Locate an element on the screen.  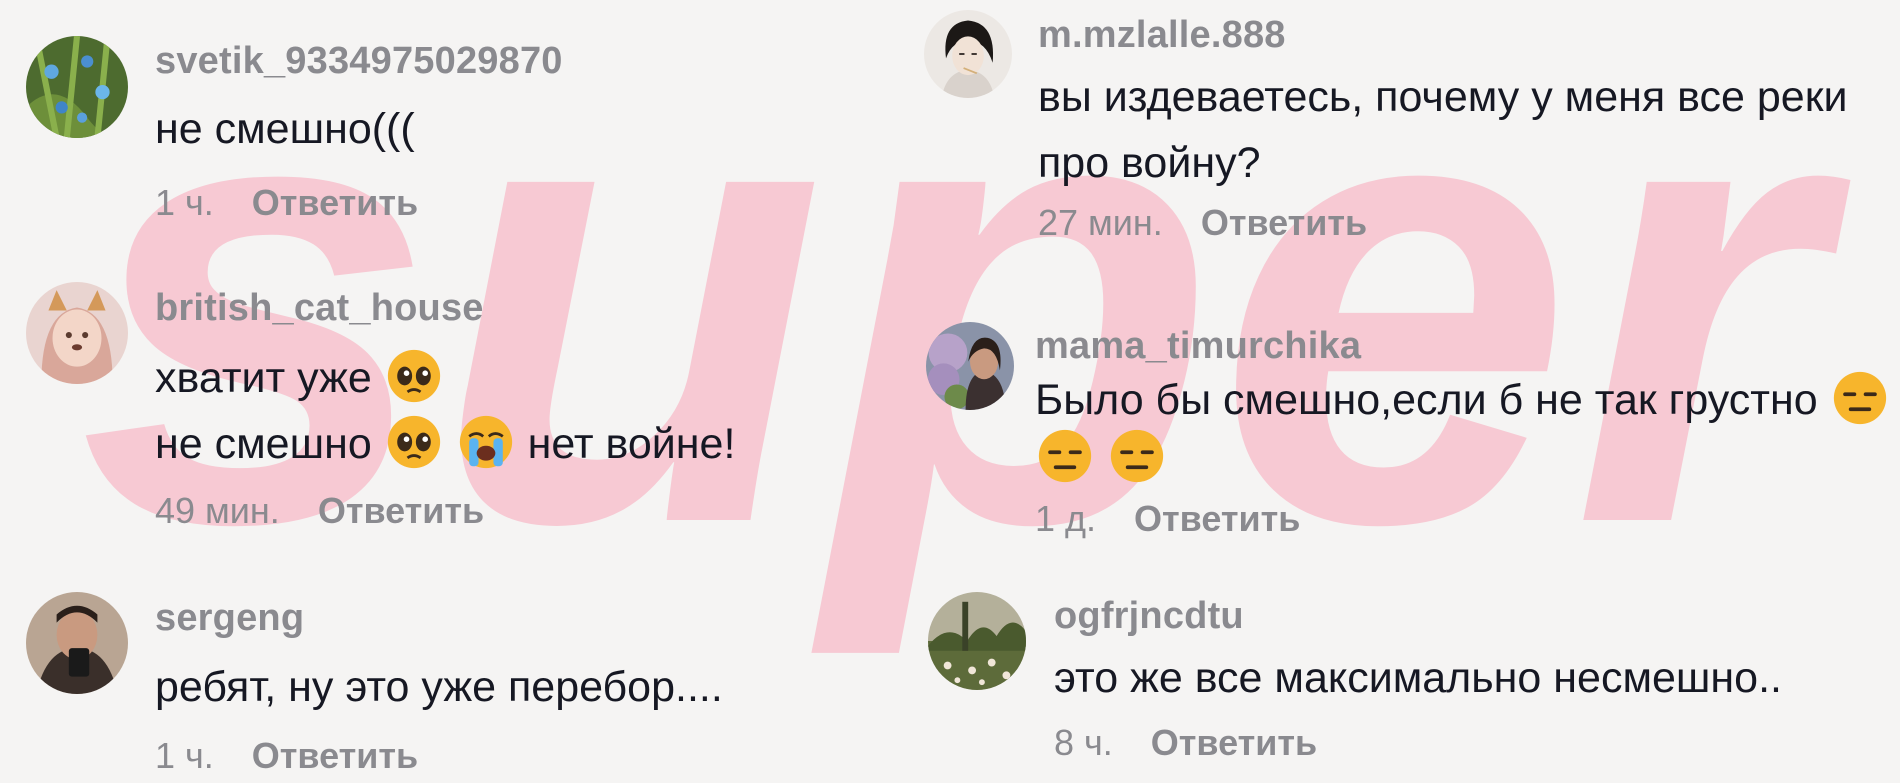
comment-text: это же все максимально несмешно.. is located at coordinates (1418, 678).